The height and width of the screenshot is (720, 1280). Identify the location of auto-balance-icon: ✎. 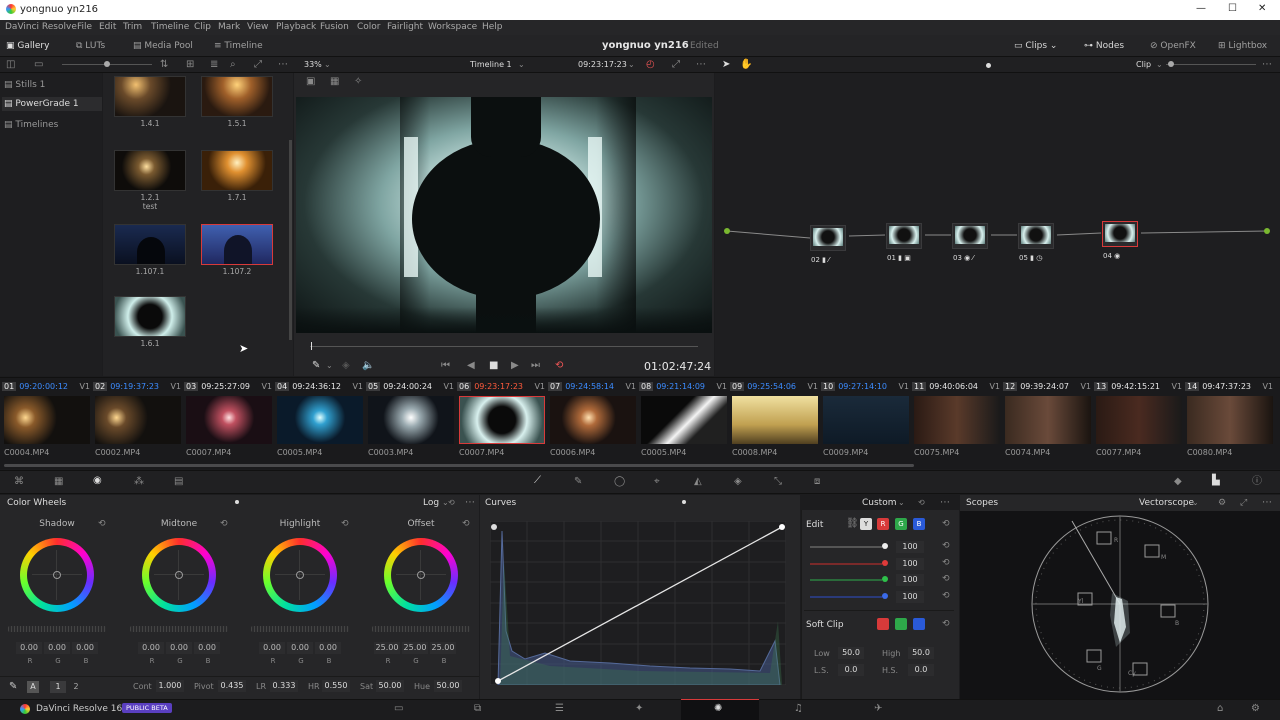
(13, 687).